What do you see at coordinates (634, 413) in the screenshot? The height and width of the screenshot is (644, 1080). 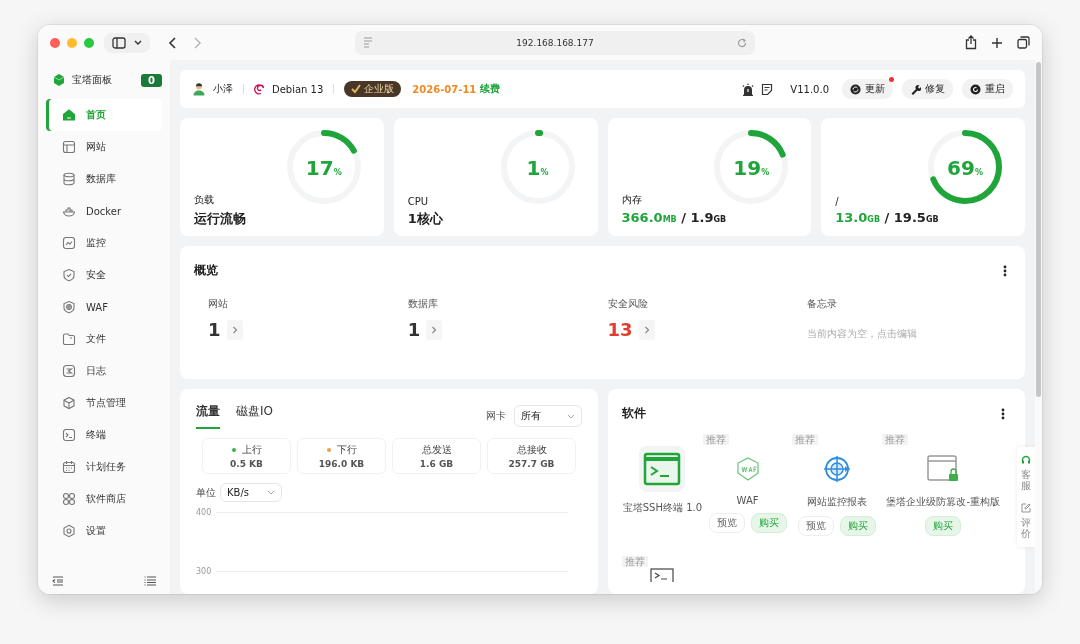 I see `card-title: 软件` at bounding box center [634, 413].